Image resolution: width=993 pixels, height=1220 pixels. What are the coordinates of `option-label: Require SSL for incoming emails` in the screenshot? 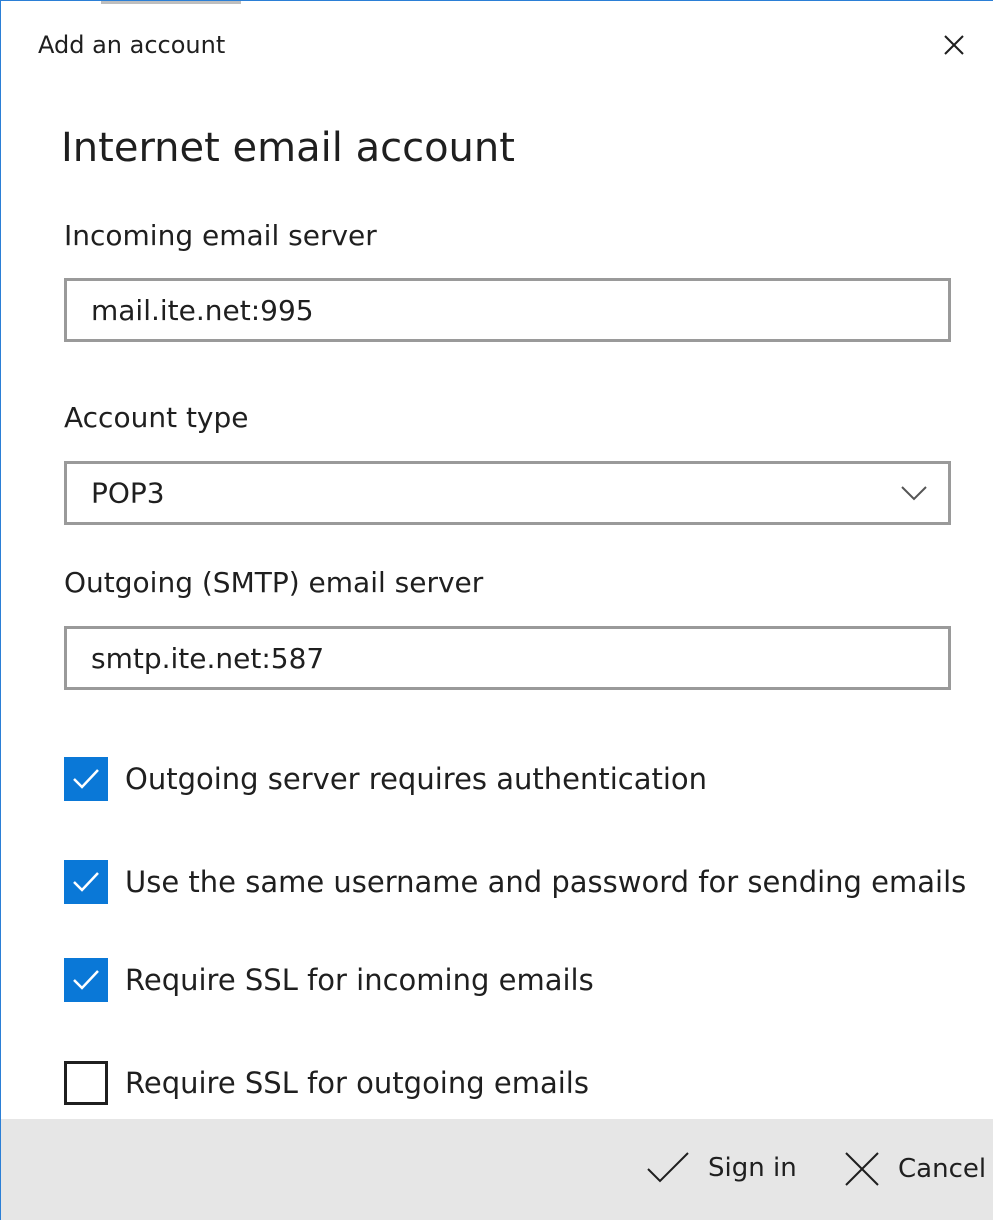 It's located at (359, 980).